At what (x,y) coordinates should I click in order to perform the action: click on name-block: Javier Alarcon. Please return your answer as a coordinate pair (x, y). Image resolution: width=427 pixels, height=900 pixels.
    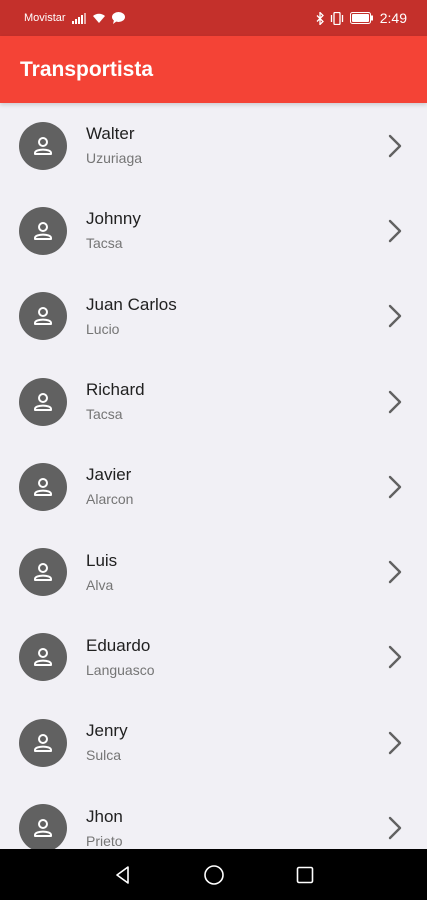
    Looking at the image, I should click on (109, 486).